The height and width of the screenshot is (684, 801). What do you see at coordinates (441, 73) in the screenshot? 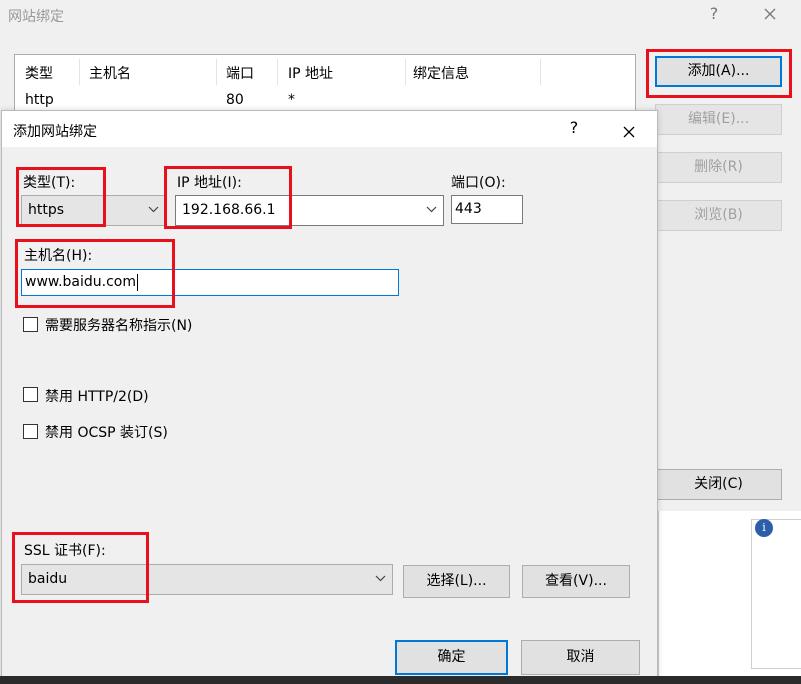
I see `column-header-binding-info: 绑定信息` at bounding box center [441, 73].